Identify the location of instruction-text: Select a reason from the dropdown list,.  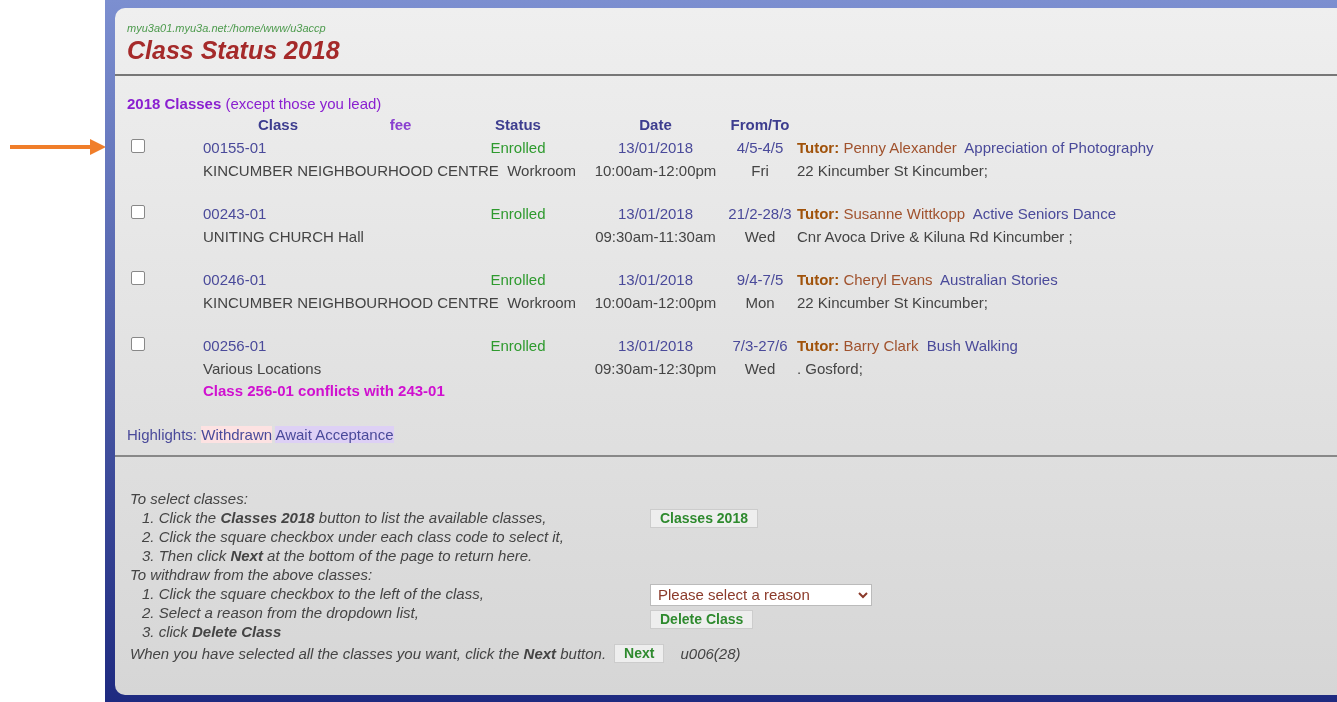
(288, 612).